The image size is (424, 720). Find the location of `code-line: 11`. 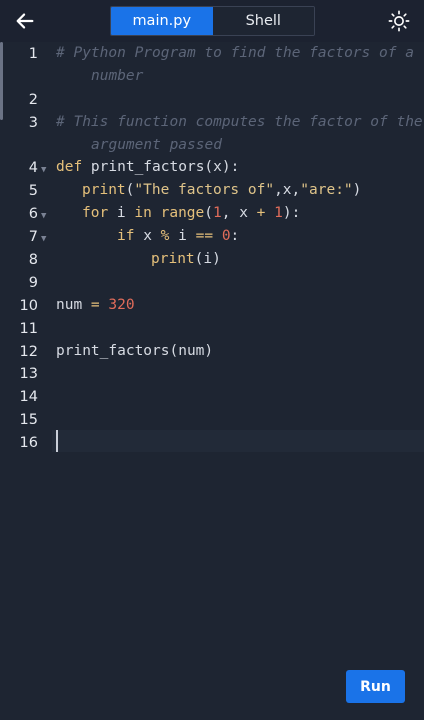

code-line: 11 is located at coordinates (212, 330).